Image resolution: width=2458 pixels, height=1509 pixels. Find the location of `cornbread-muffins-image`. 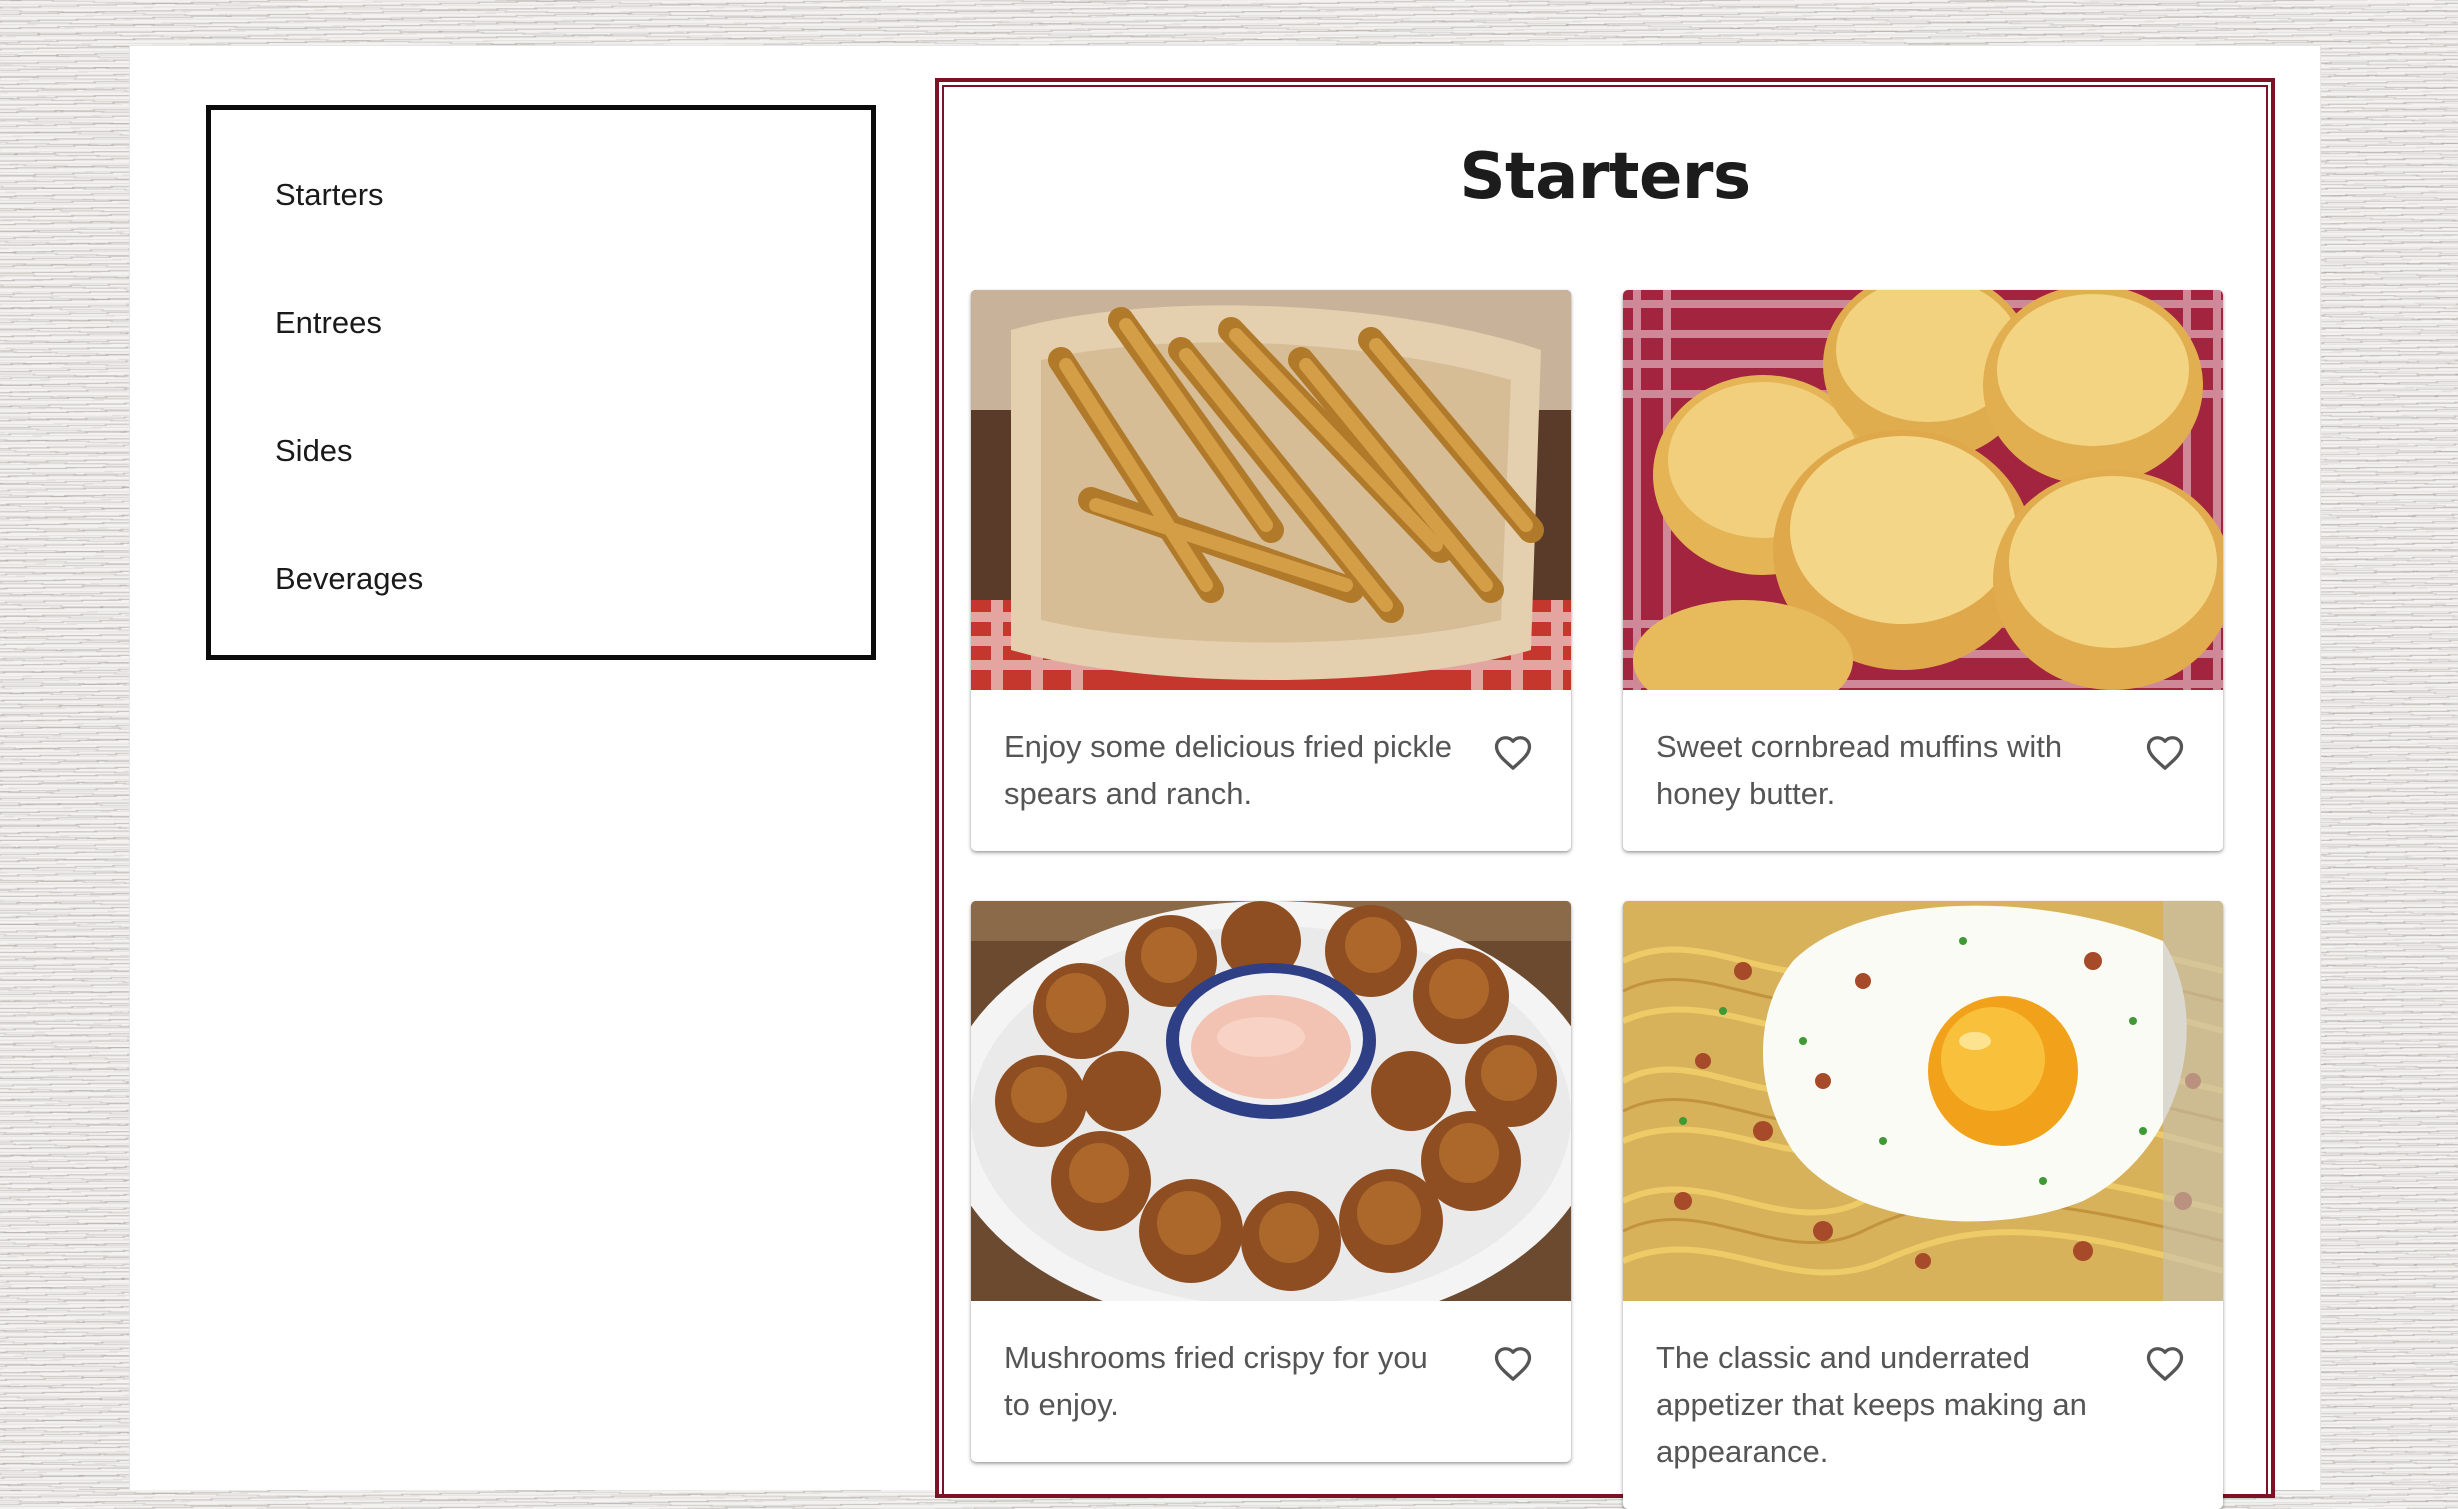

cornbread-muffins-image is located at coordinates (1923, 490).